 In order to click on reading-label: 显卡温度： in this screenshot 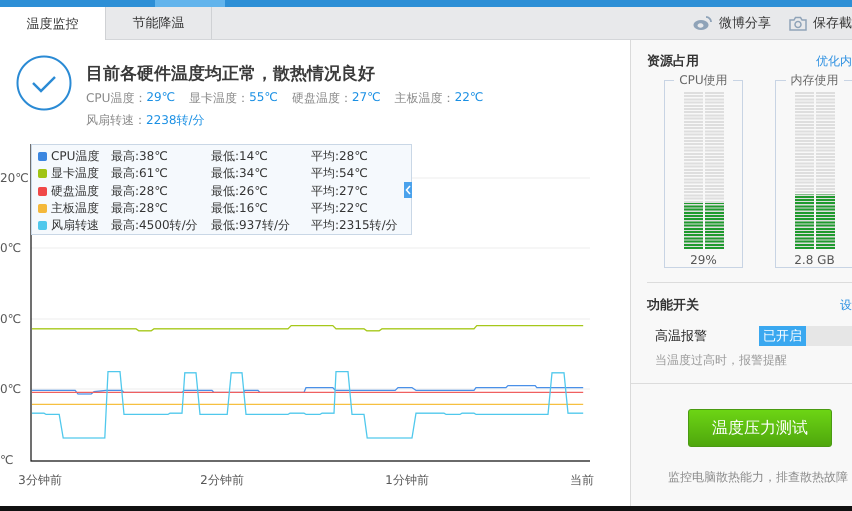, I will do `click(219, 98)`.